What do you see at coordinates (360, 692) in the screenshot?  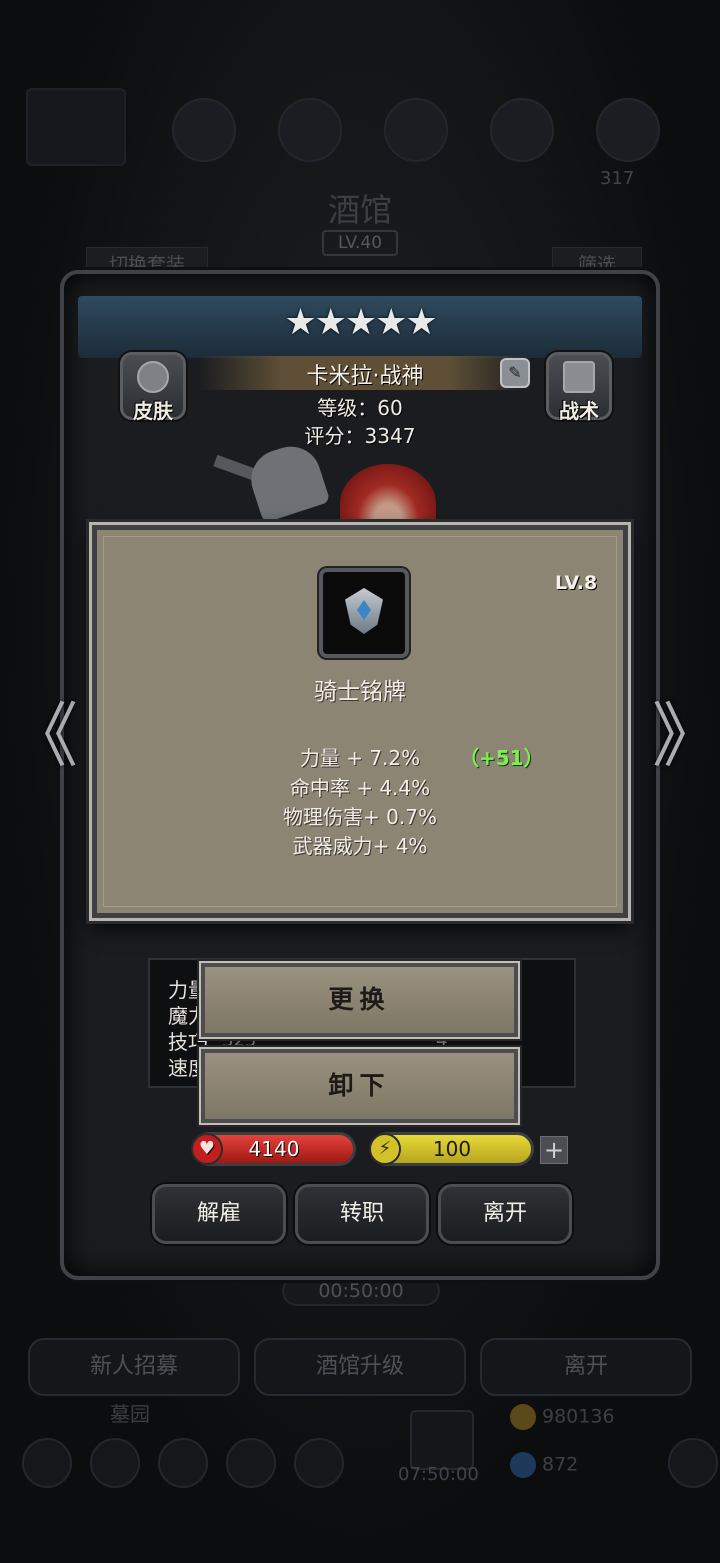 I see `item-name: 骑士铭牌` at bounding box center [360, 692].